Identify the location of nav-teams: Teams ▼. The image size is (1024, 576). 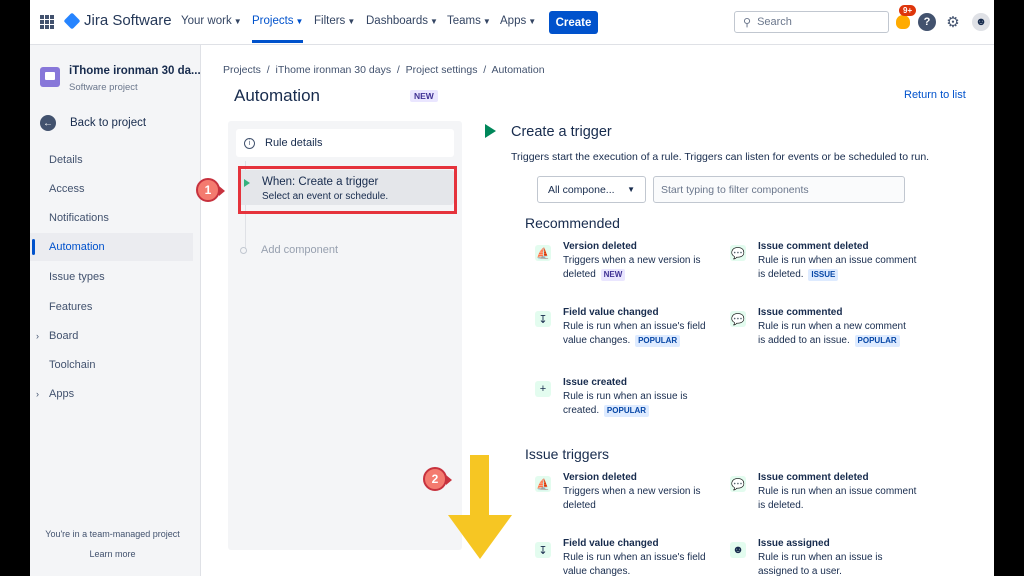
(469, 21).